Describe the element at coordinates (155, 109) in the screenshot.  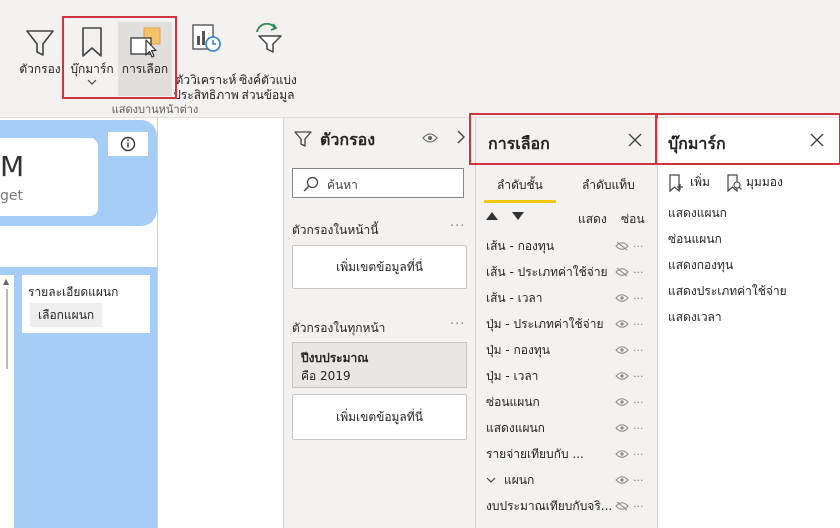
I see `ribbon-group-label: แสดงบานหน้าต่าง` at that location.